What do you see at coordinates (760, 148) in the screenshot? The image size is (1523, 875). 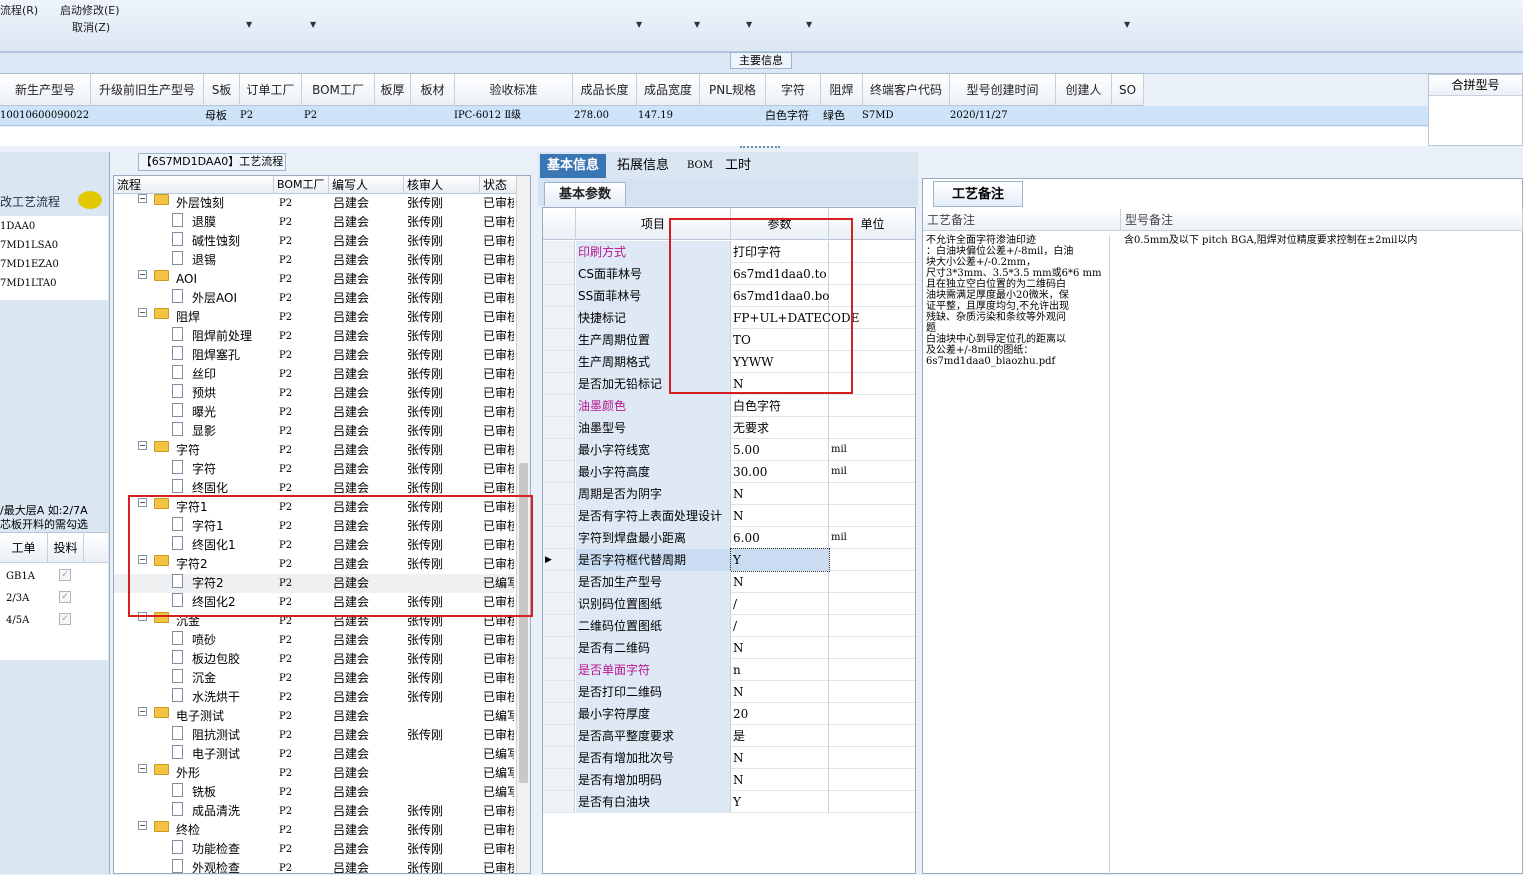 I see `splitter-grip` at bounding box center [760, 148].